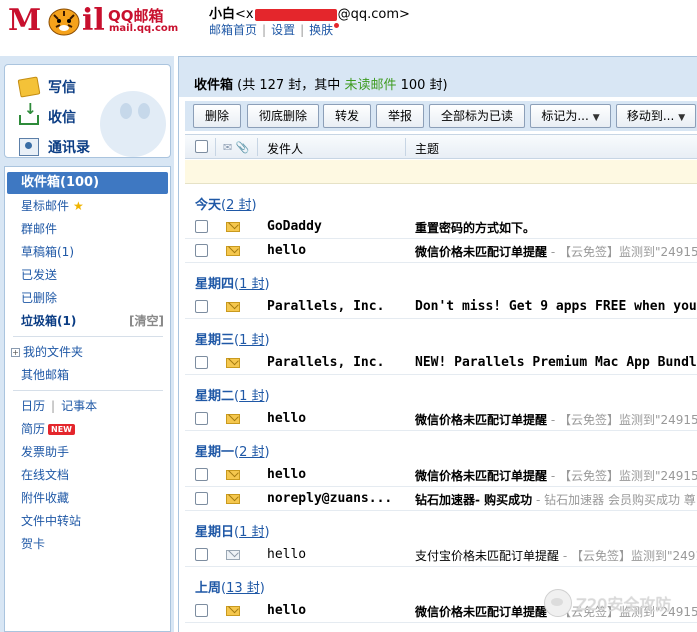 This screenshot has width=697, height=632. What do you see at coordinates (87, 229) in the screenshot?
I see `sidebar-item-group-mail: 群邮件` at bounding box center [87, 229].